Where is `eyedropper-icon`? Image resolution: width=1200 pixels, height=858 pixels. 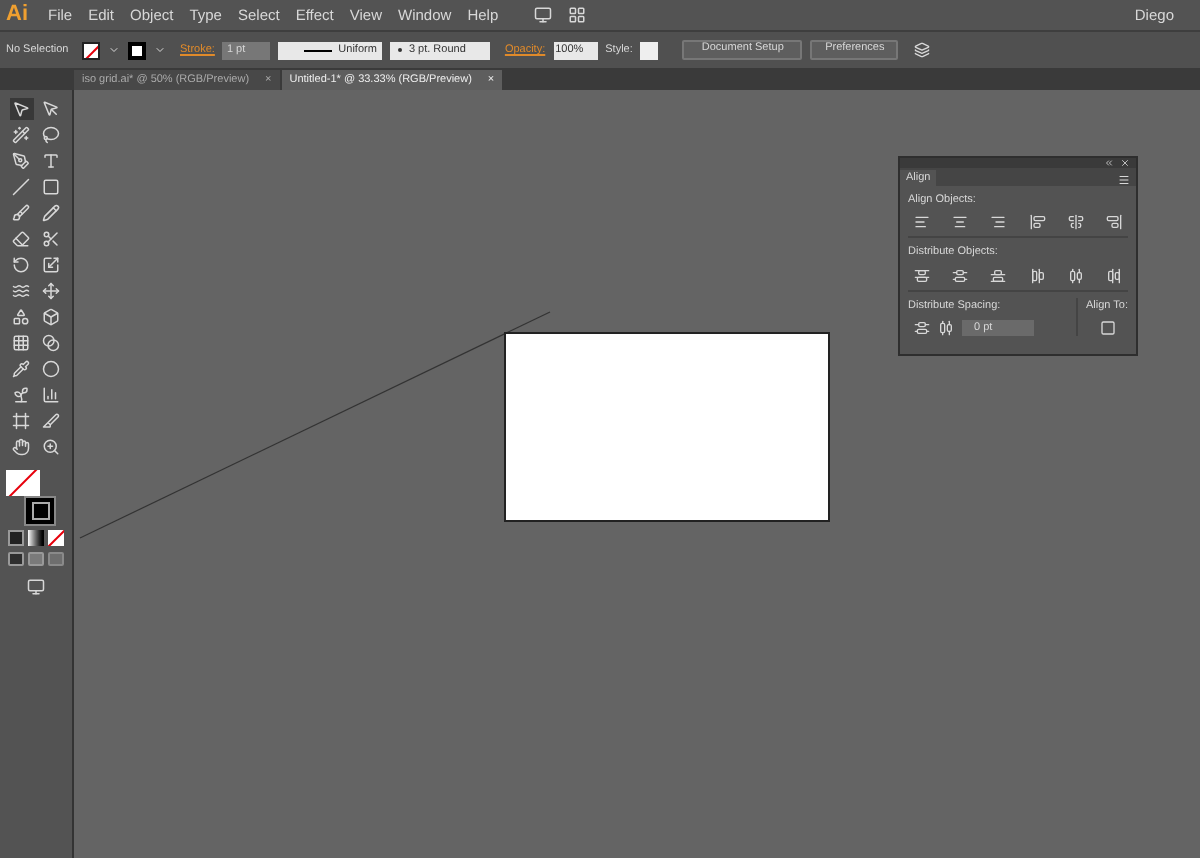 eyedropper-icon is located at coordinates (21, 369).